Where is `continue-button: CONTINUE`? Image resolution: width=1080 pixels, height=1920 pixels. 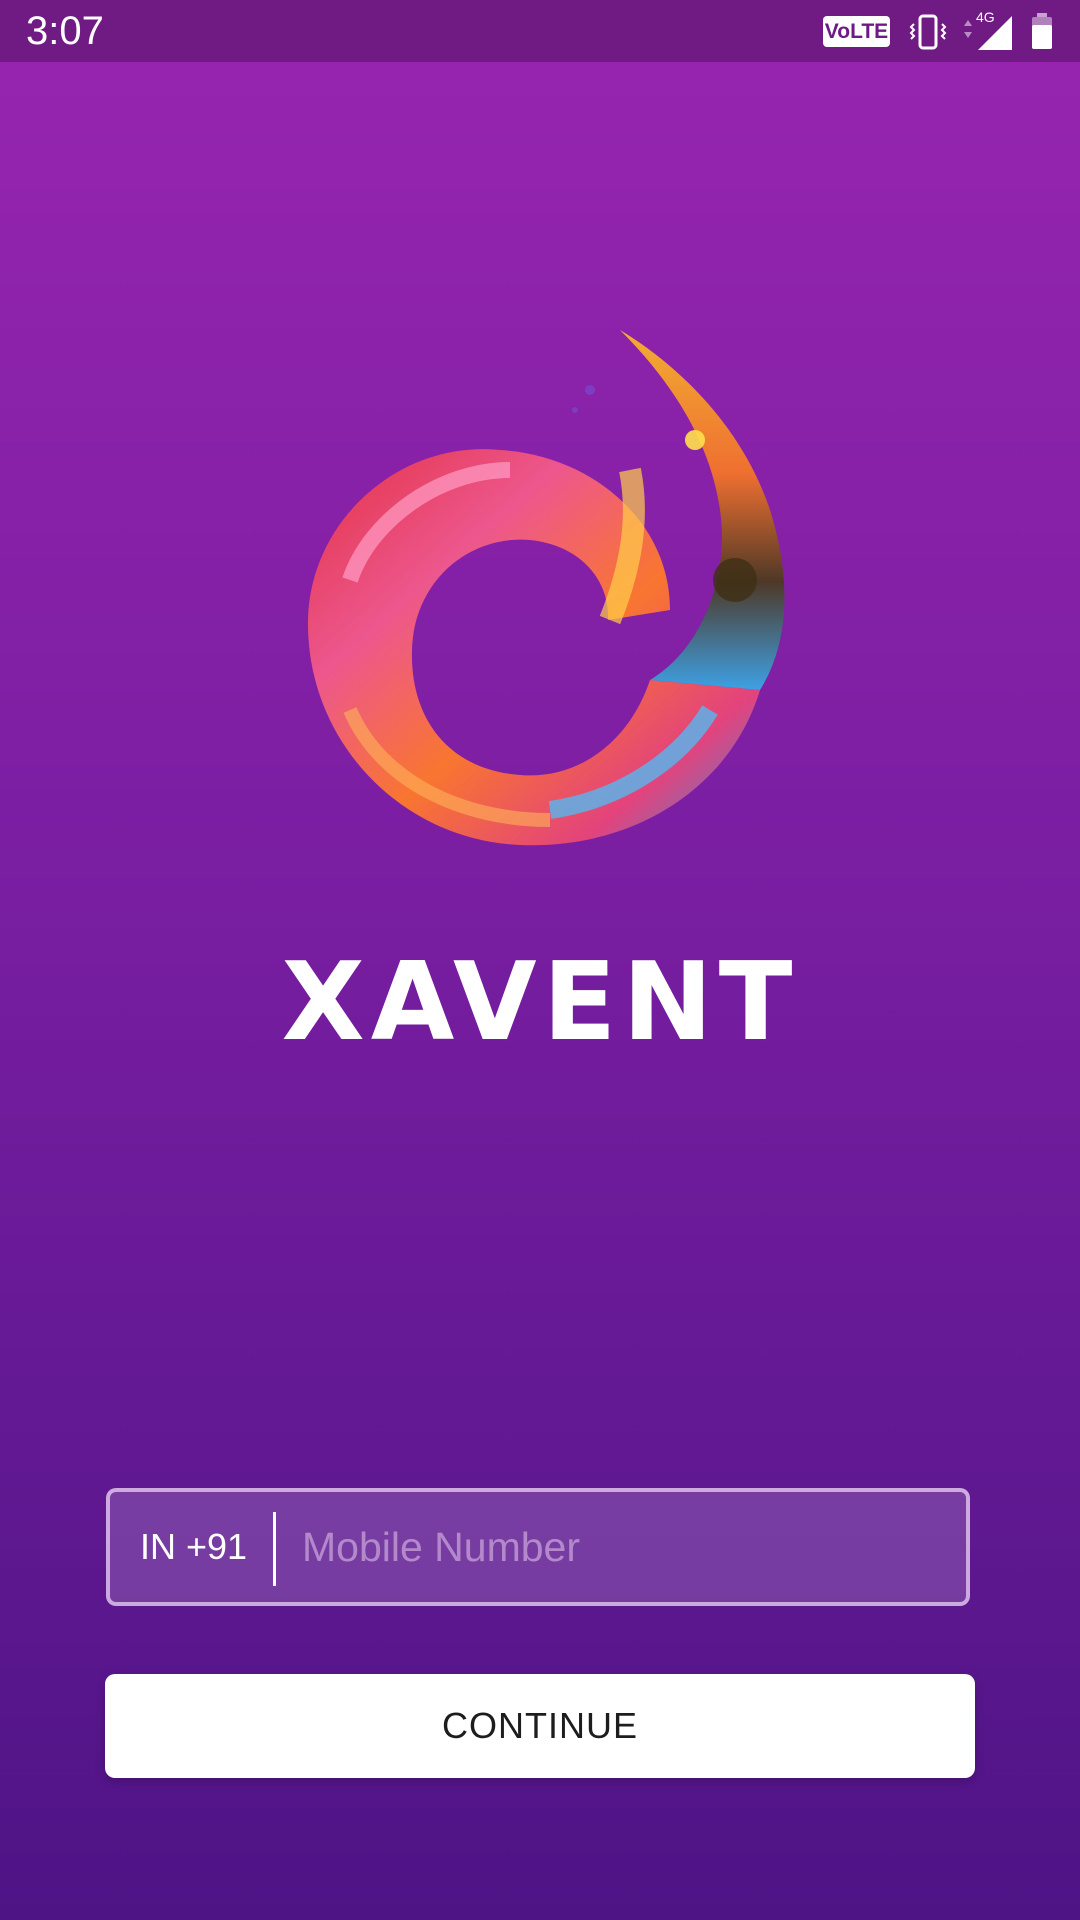
continue-button: CONTINUE is located at coordinates (540, 1726).